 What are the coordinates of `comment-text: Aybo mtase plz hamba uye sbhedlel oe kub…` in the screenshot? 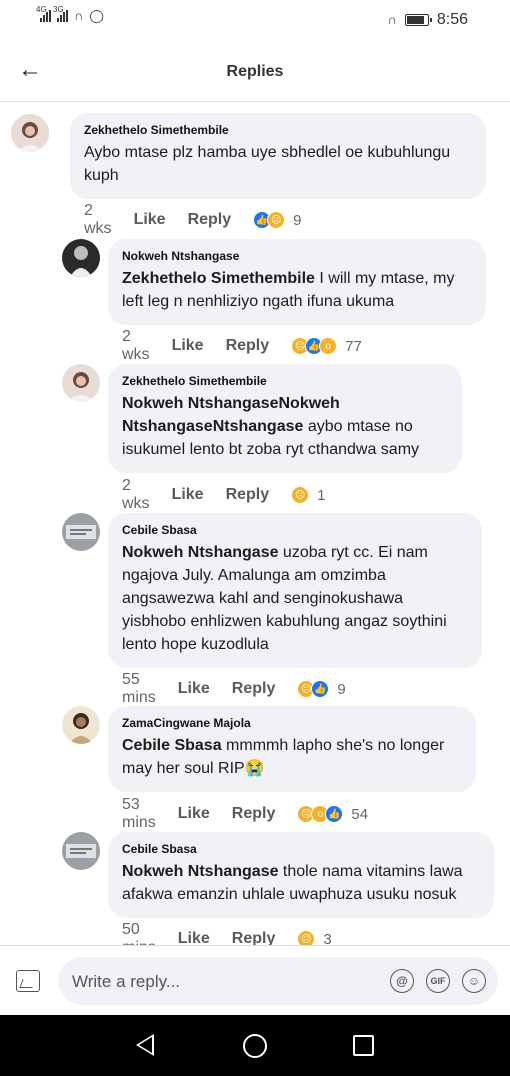 It's located at (278, 164).